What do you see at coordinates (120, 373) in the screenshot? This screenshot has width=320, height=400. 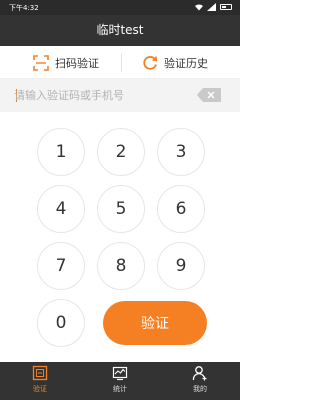 I see `chart-icon` at bounding box center [120, 373].